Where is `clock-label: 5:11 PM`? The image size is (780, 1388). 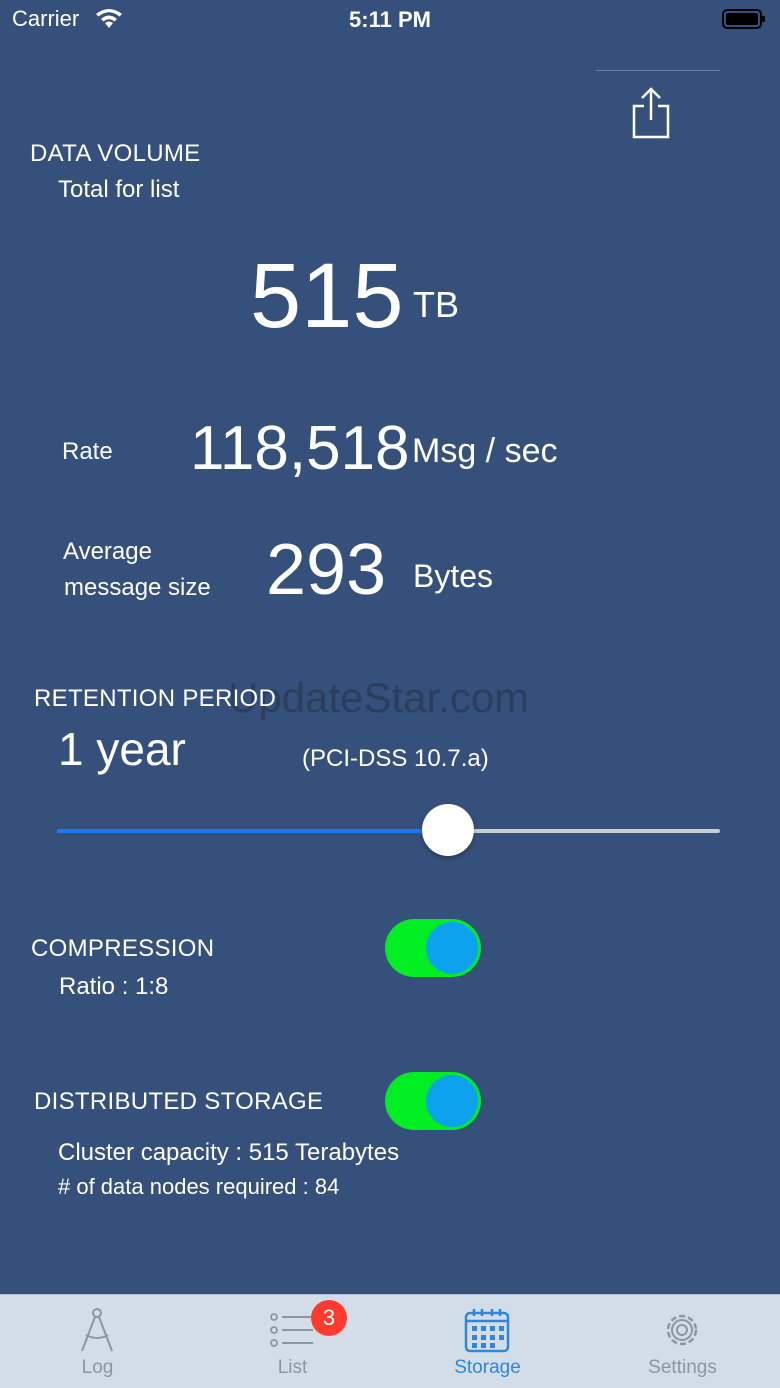 clock-label: 5:11 PM is located at coordinates (390, 19).